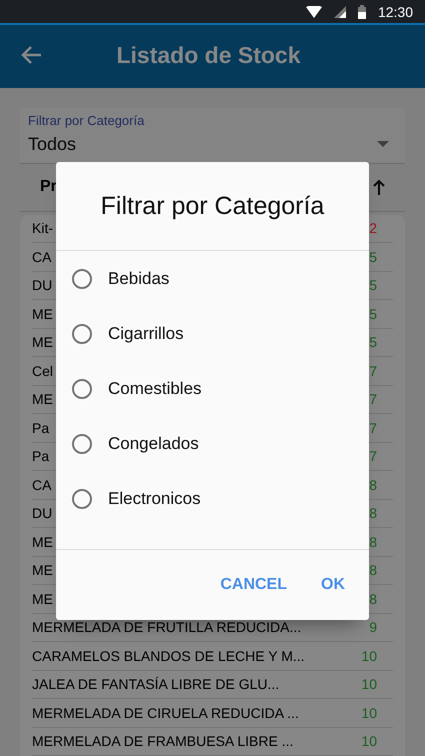  Describe the element at coordinates (212, 333) in the screenshot. I see `category-option: Cigarrillos` at that location.